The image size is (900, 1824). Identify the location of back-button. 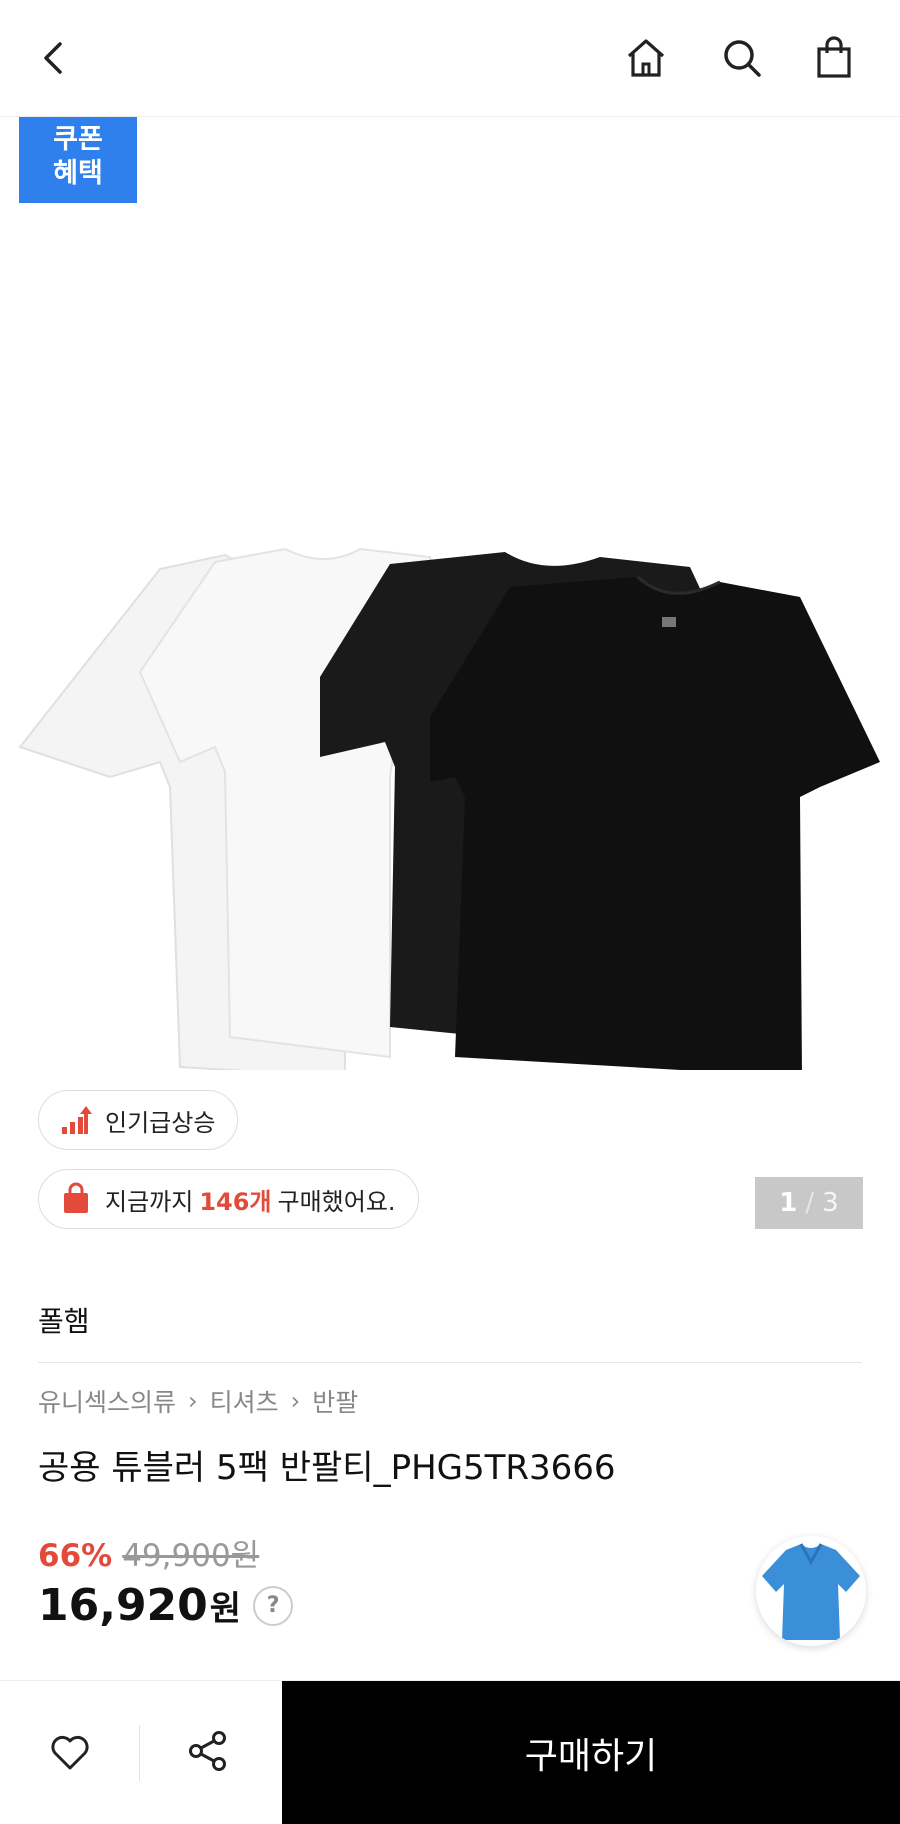
(54, 58).